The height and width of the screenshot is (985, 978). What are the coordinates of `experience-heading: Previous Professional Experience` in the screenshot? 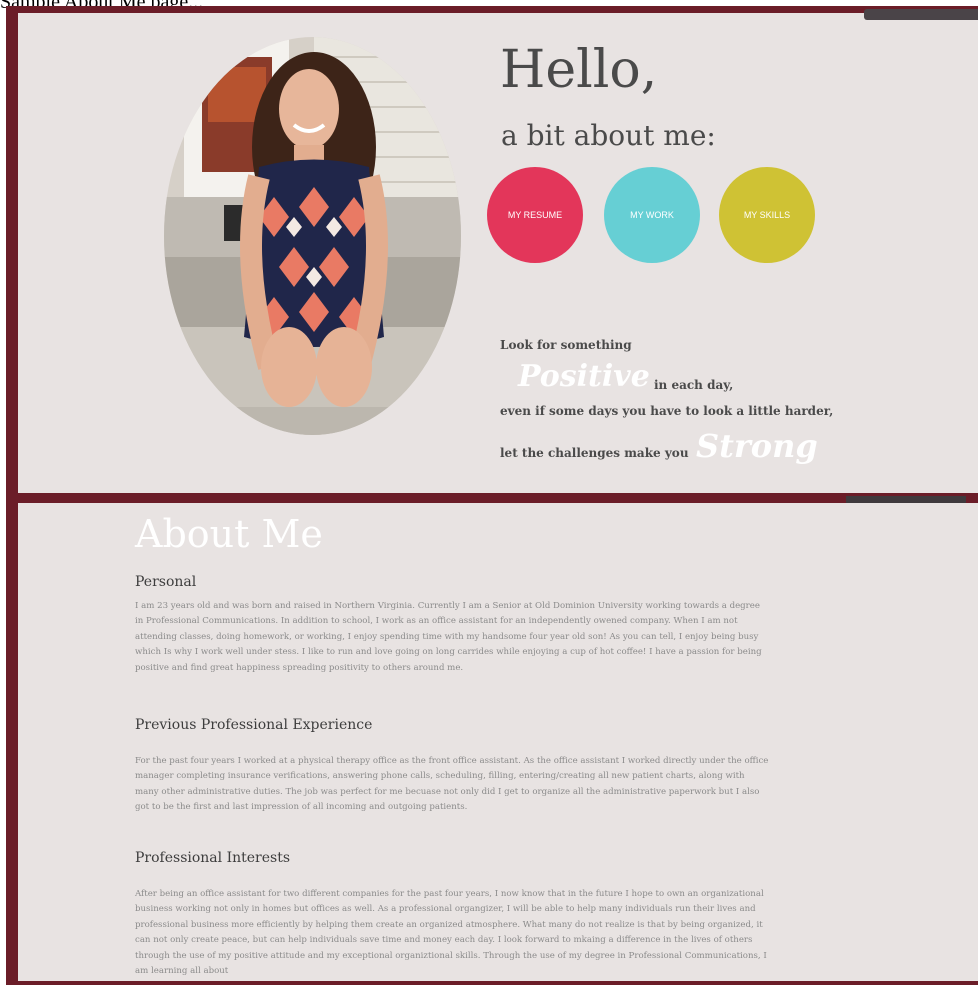 It's located at (254, 725).